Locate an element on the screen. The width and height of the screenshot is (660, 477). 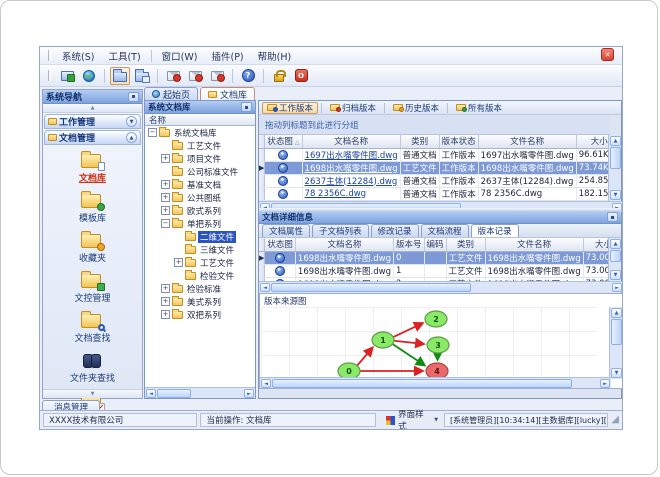
column-header: 状态图 is located at coordinates (280, 245).